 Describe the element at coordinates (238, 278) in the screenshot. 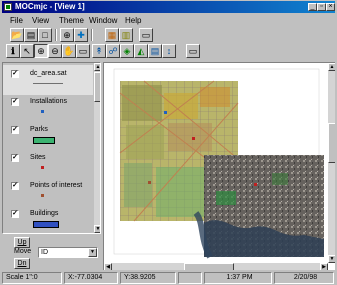

I see `status-time: 1:37 PM` at that location.